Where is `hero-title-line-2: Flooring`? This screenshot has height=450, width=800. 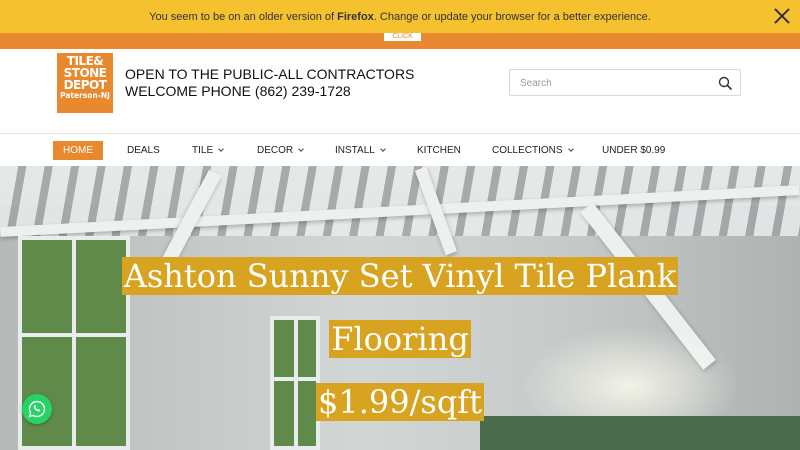 hero-title-line-2: Flooring is located at coordinates (400, 339).